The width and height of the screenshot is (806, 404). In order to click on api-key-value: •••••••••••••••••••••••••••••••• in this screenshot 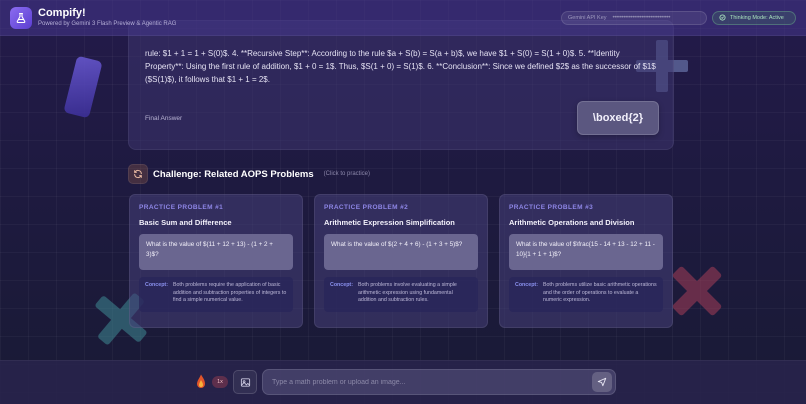, I will do `click(641, 17)`.